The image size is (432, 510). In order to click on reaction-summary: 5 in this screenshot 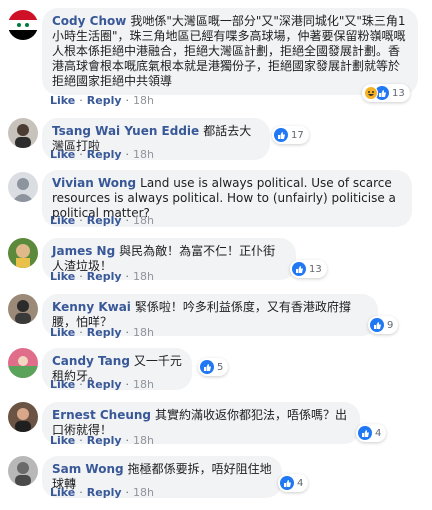, I will do `click(213, 367)`.